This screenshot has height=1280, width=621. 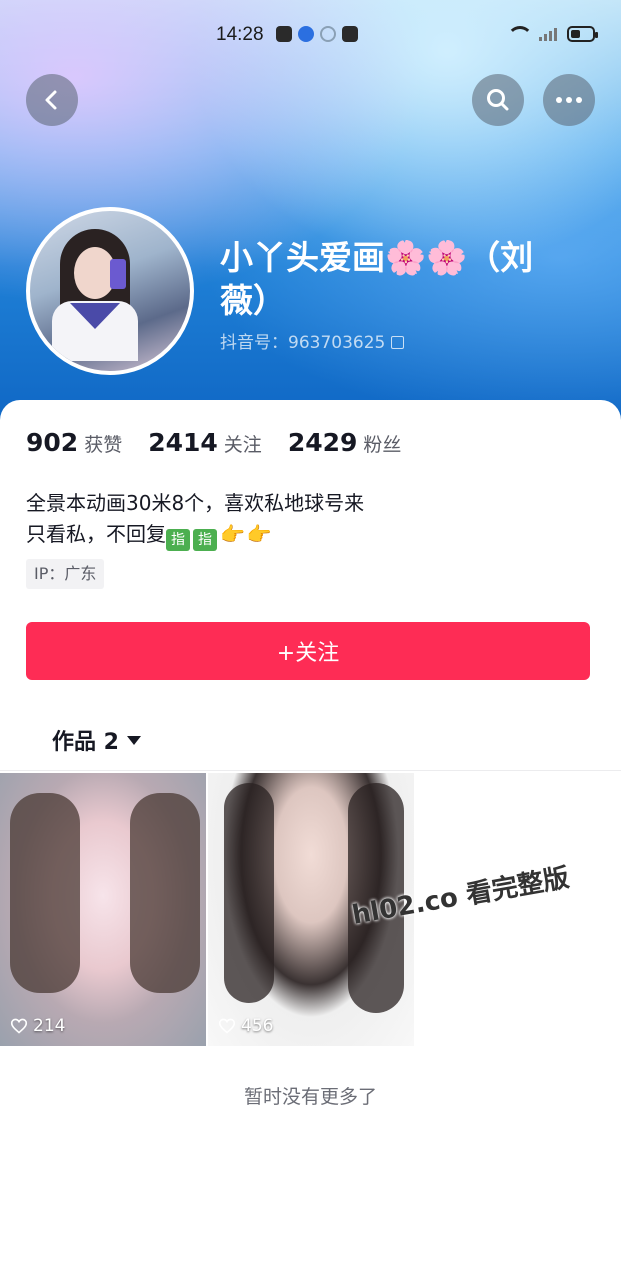 What do you see at coordinates (96, 534) in the screenshot?
I see `bio-line-2-text: 只看私，不回复` at bounding box center [96, 534].